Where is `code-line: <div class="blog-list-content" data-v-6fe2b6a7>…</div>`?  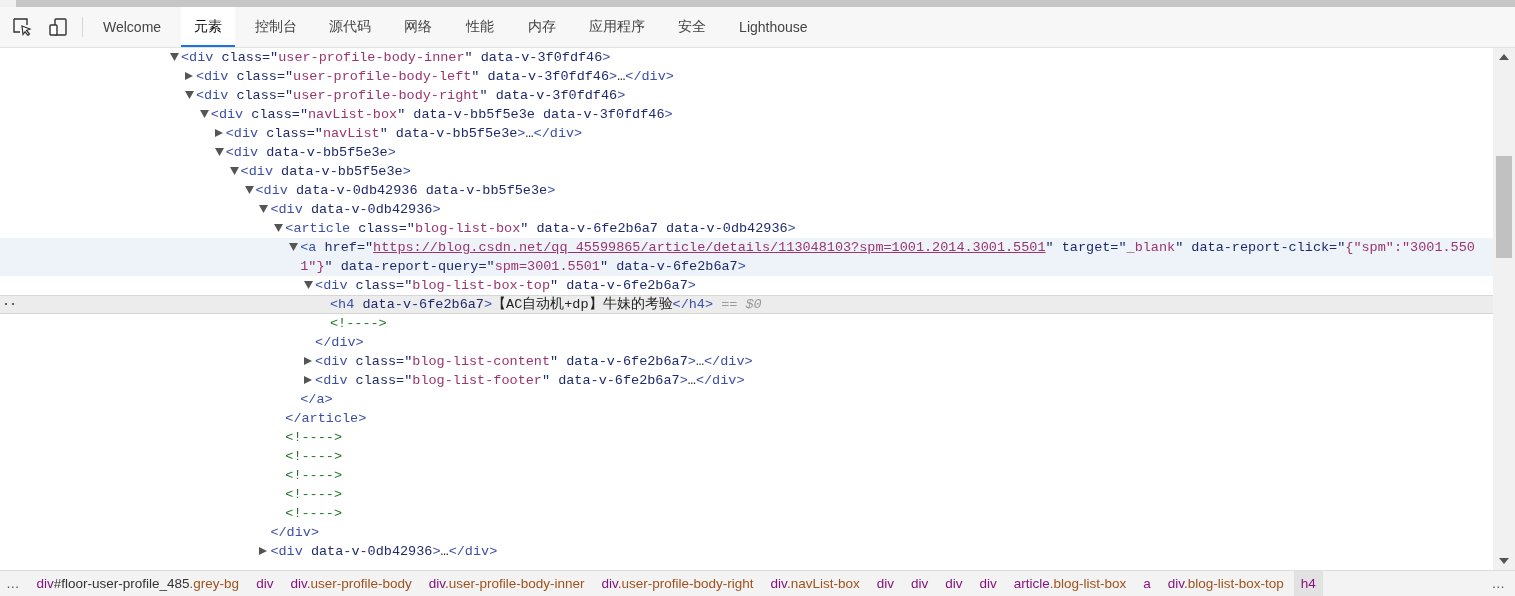
code-line: <div class="blog-list-content" data-v-6fe2b6a7>…</div> is located at coordinates (534, 362).